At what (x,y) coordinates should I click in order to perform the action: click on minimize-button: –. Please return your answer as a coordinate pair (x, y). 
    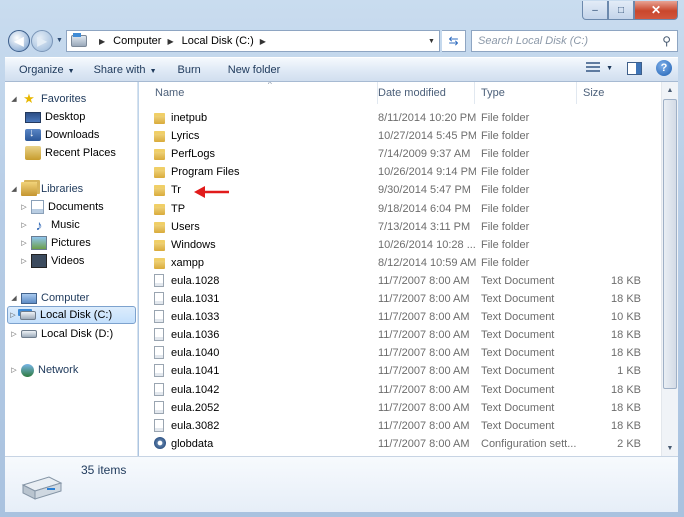
    Looking at the image, I should click on (595, 10).